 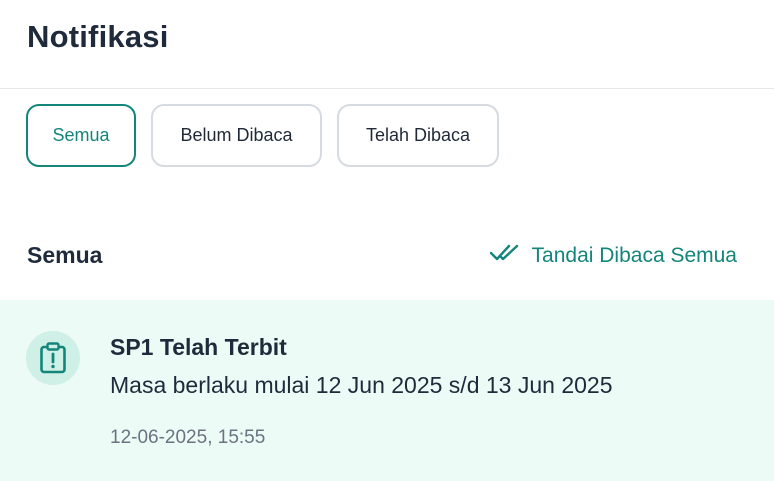 What do you see at coordinates (65, 255) in the screenshot?
I see `section-title: Semua` at bounding box center [65, 255].